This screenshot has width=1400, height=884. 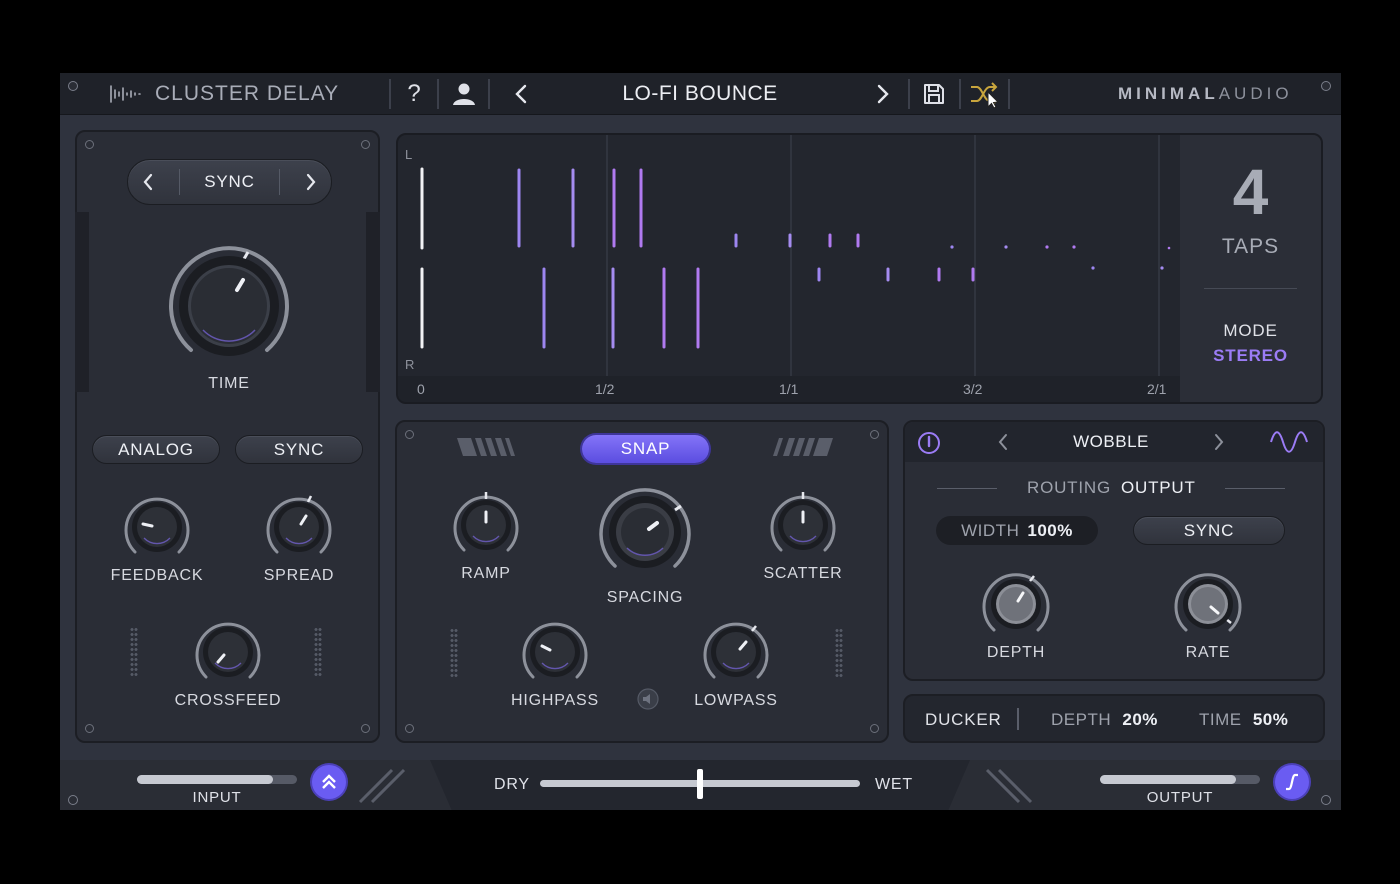 I want to click on ducker-title: DUCKER, so click(x=963, y=719).